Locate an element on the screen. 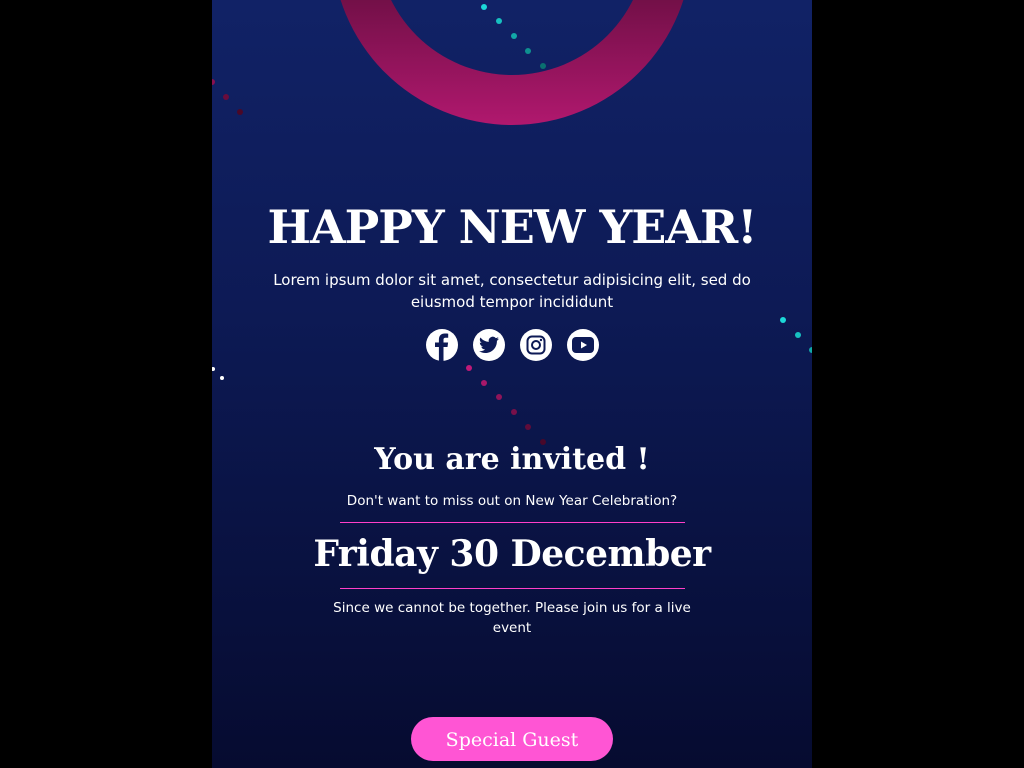  special-guest-button: Special Guest is located at coordinates (512, 739).